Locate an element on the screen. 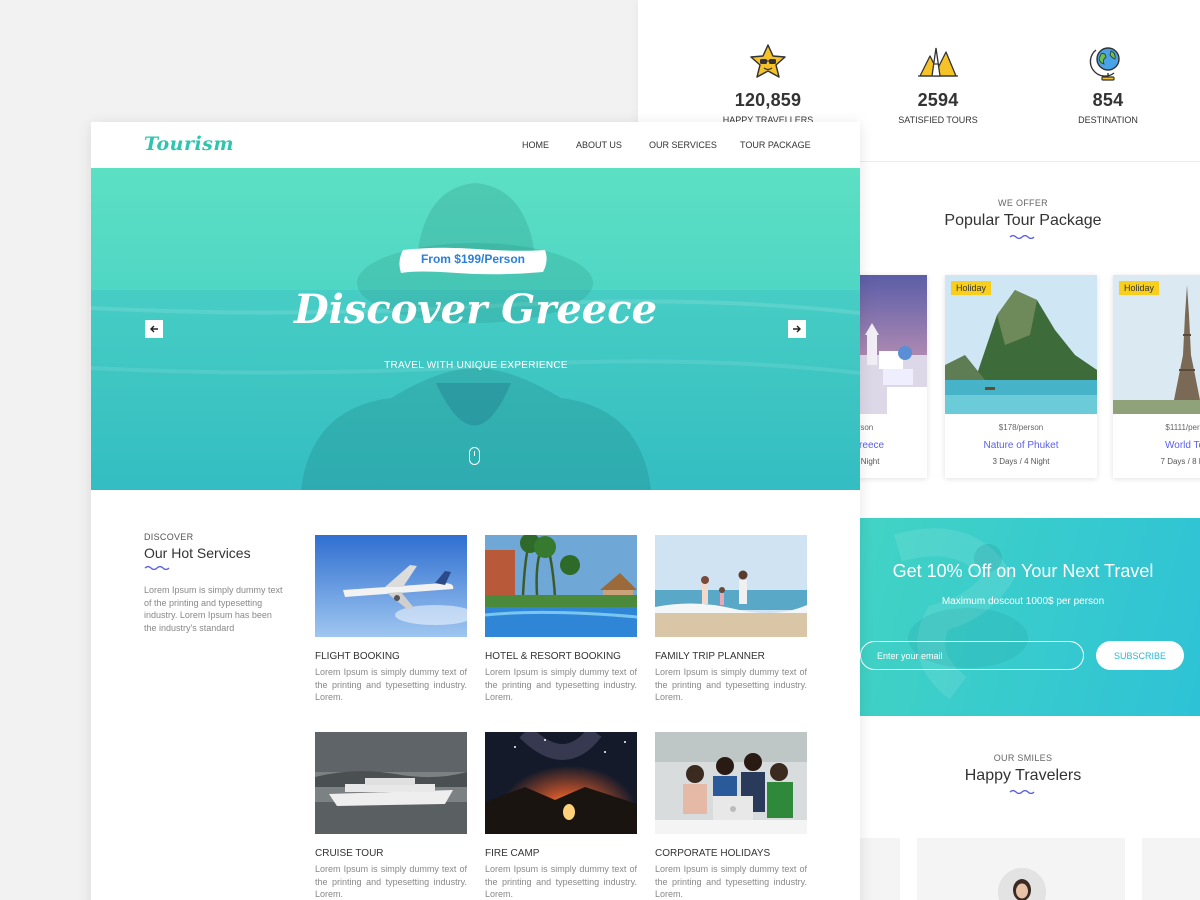 This screenshot has width=1200, height=900. hero-title: Discover Greece is located at coordinates (475, 309).